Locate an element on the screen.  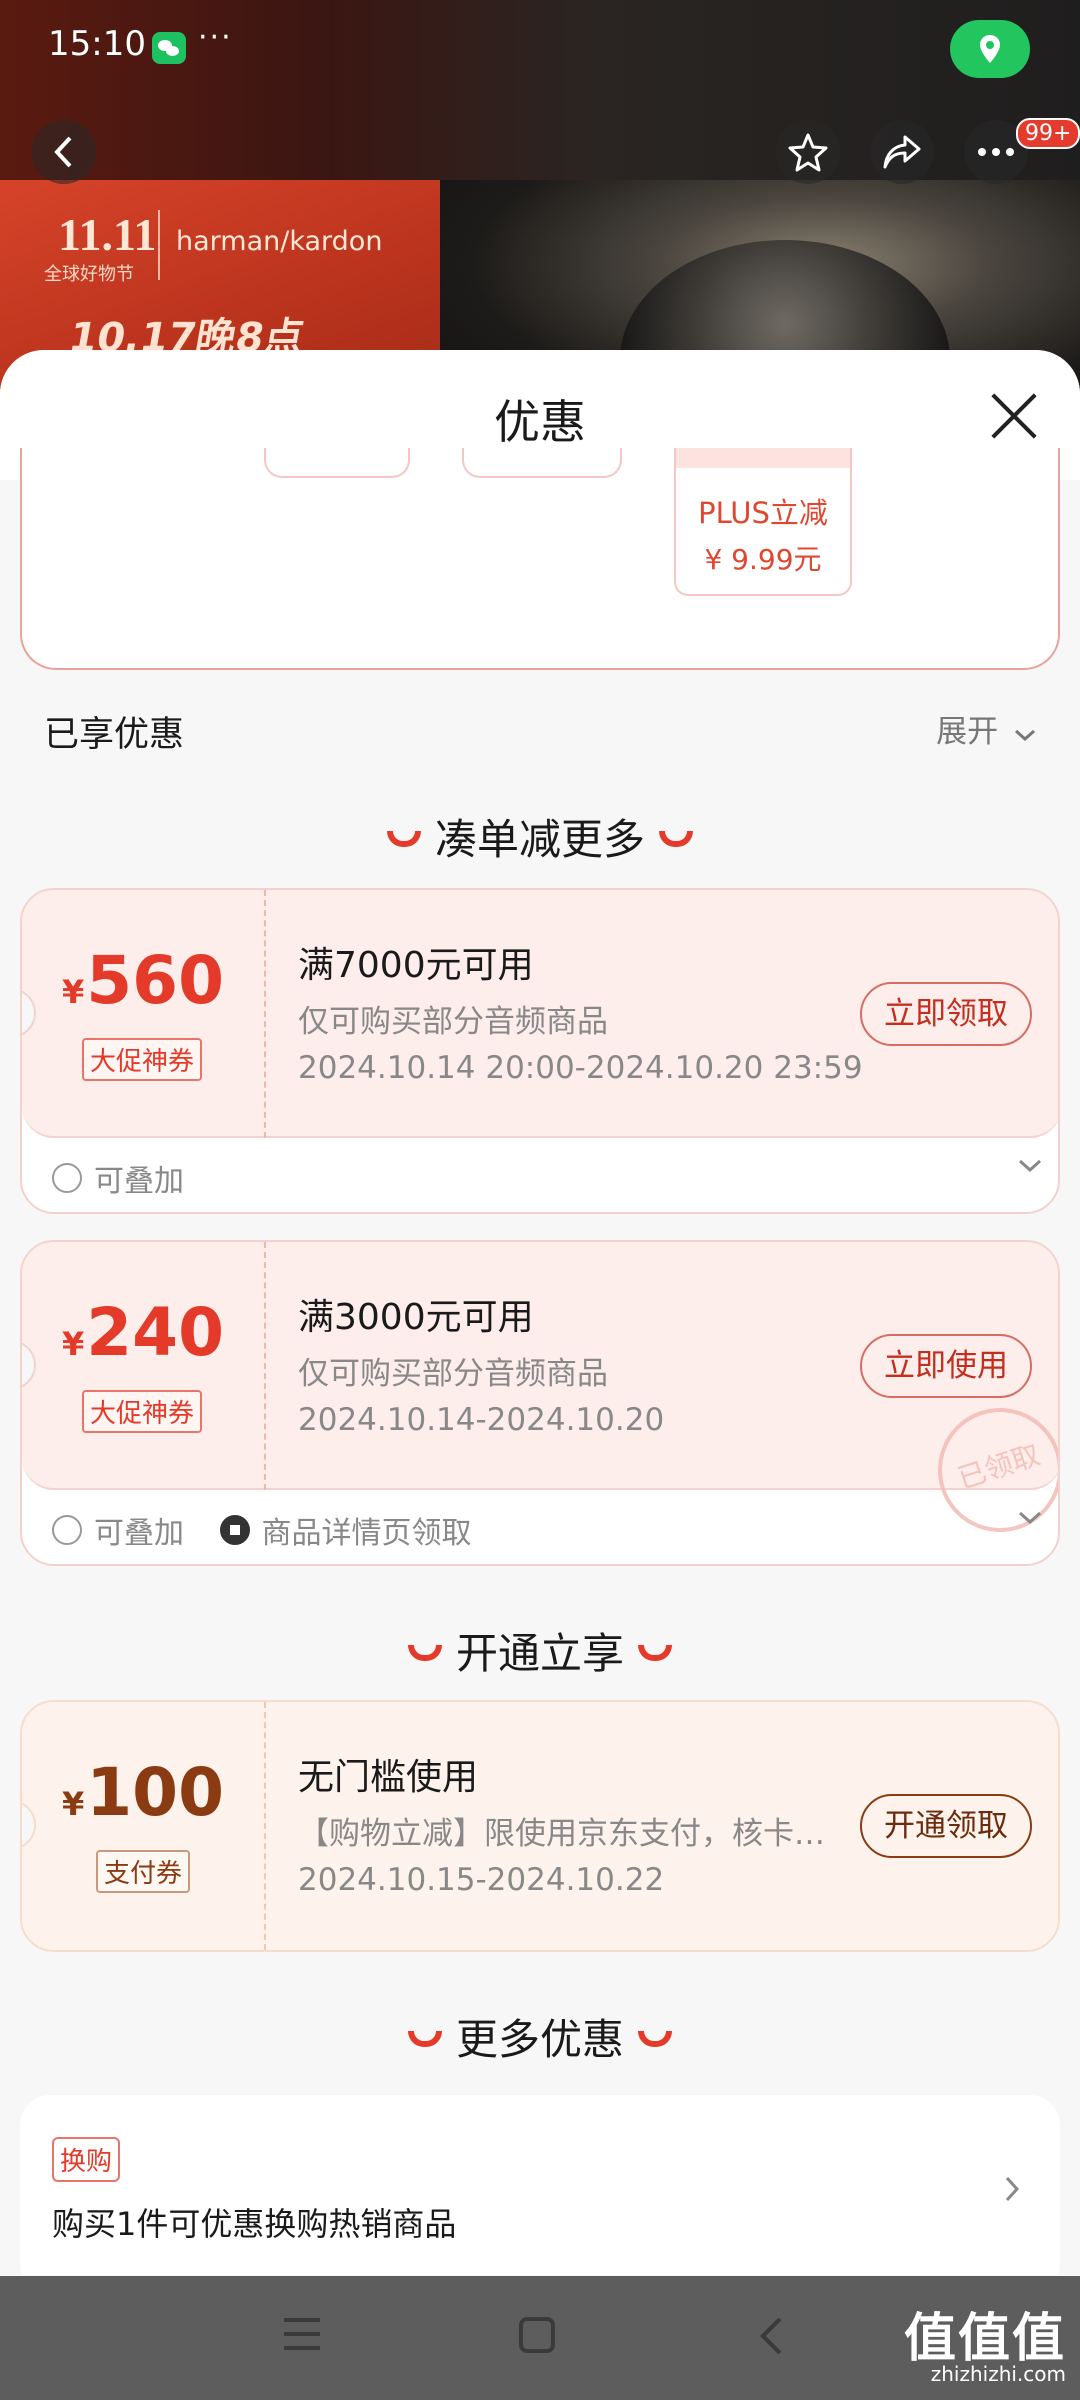
back-button is located at coordinates (64, 152).